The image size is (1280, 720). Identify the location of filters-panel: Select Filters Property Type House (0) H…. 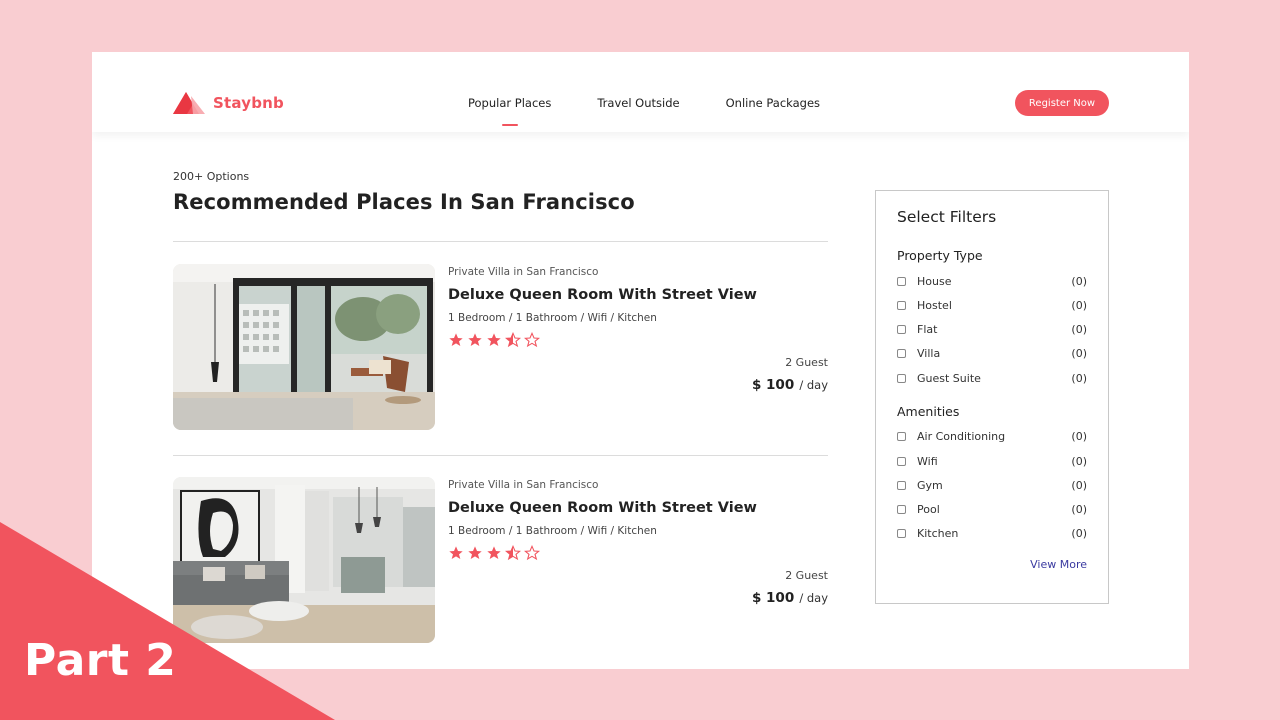
(992, 397).